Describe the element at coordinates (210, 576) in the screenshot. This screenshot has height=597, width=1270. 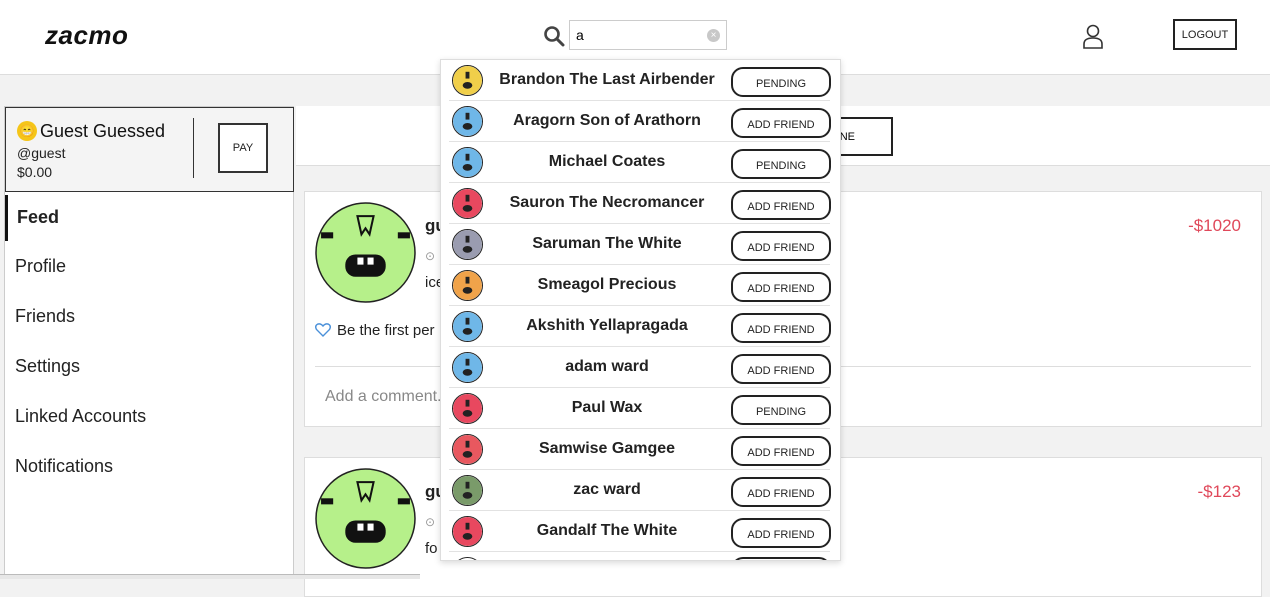
I see `status-bar` at that location.